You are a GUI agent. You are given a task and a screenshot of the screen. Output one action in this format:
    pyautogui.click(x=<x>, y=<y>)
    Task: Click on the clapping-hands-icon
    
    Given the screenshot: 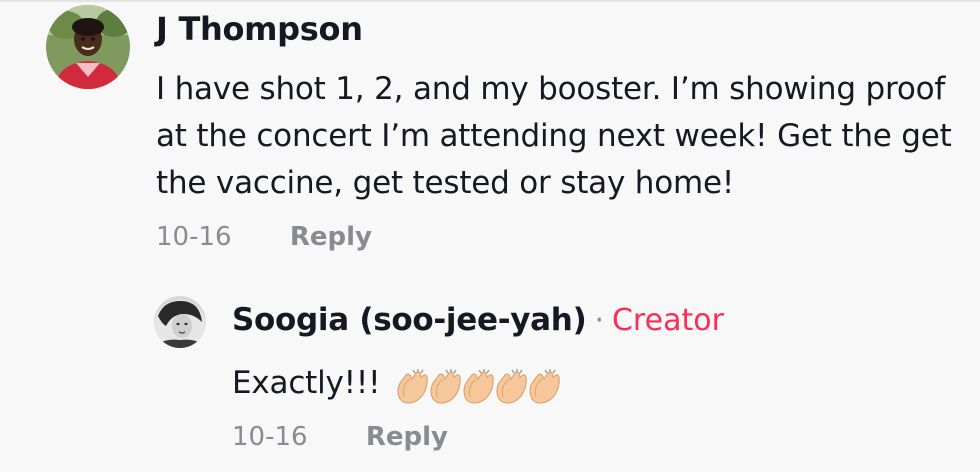 What is the action you would take?
    pyautogui.click(x=478, y=385)
    